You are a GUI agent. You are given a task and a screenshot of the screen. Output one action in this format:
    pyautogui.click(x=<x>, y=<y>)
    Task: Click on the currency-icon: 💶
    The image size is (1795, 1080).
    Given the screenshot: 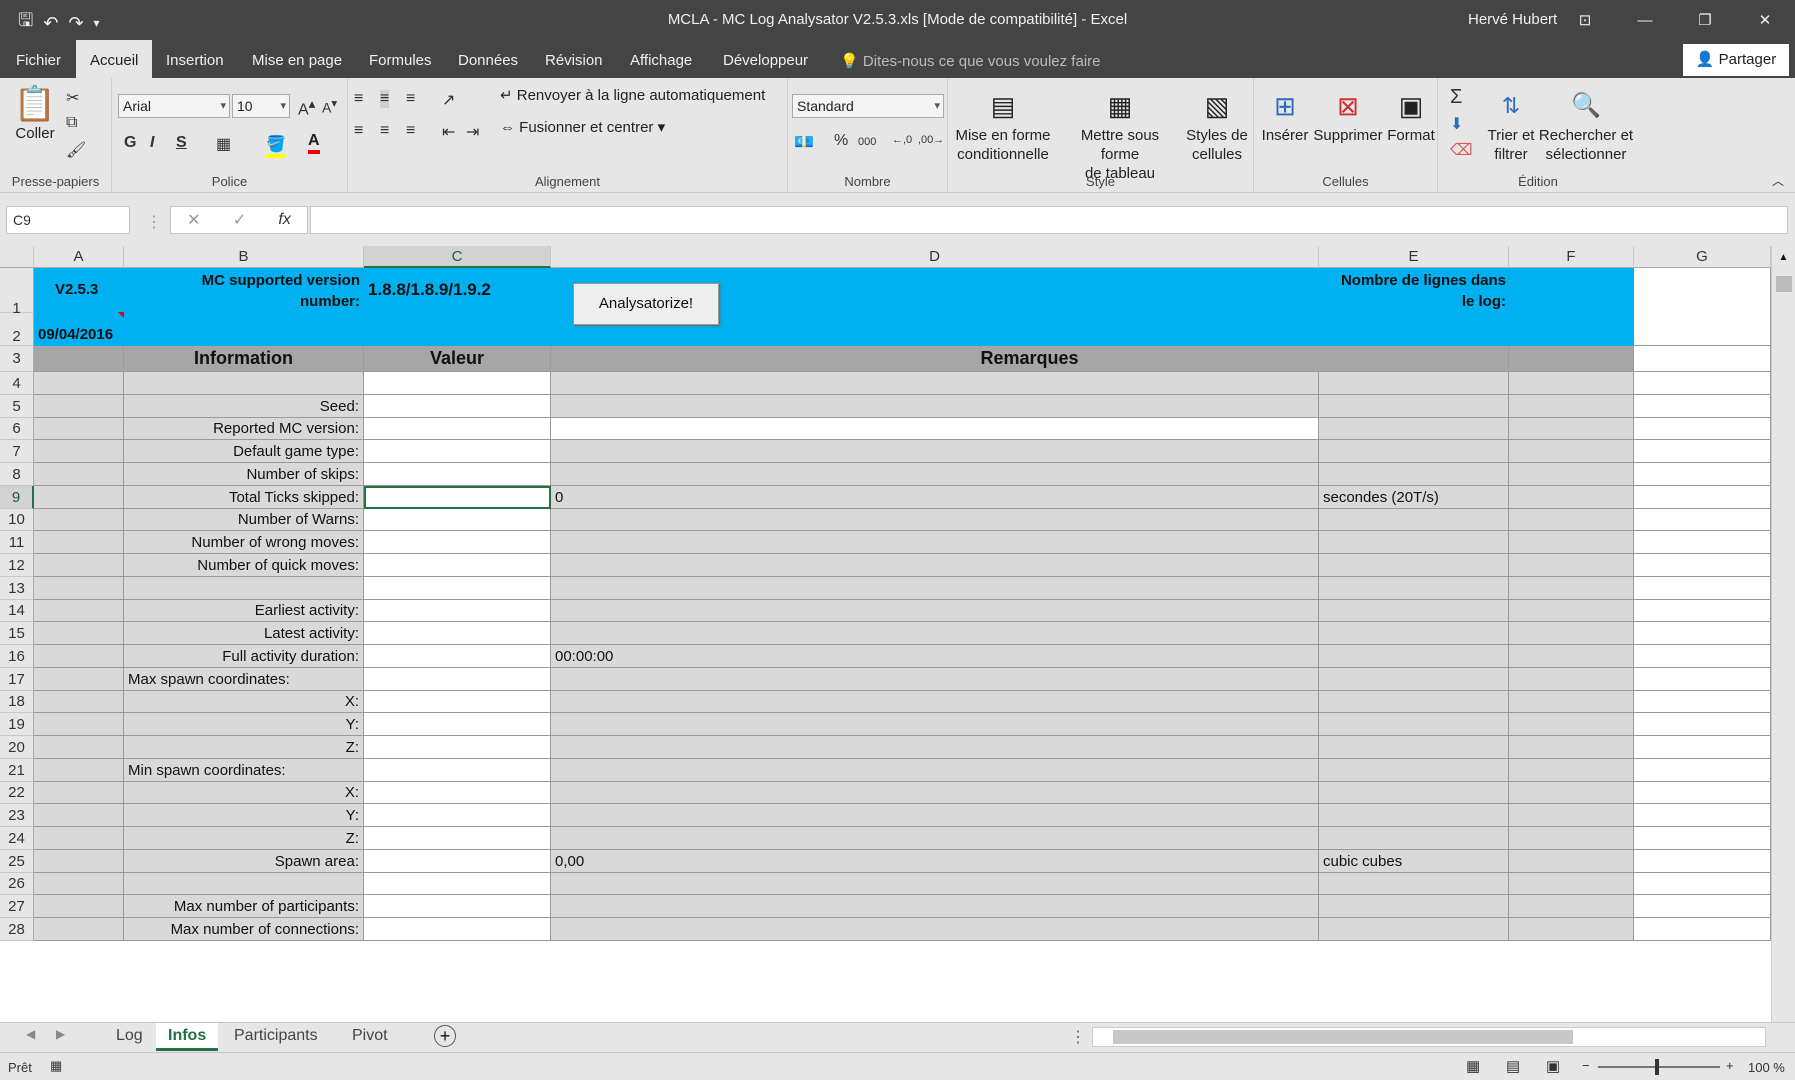 What is the action you would take?
    pyautogui.click(x=804, y=142)
    